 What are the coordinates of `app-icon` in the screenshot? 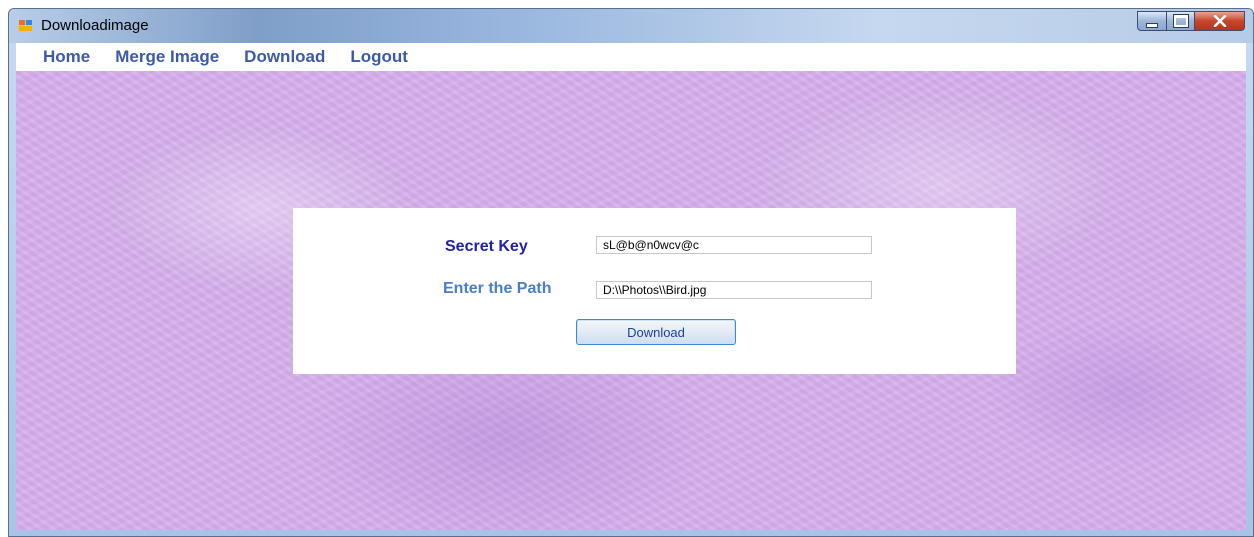 It's located at (26, 26).